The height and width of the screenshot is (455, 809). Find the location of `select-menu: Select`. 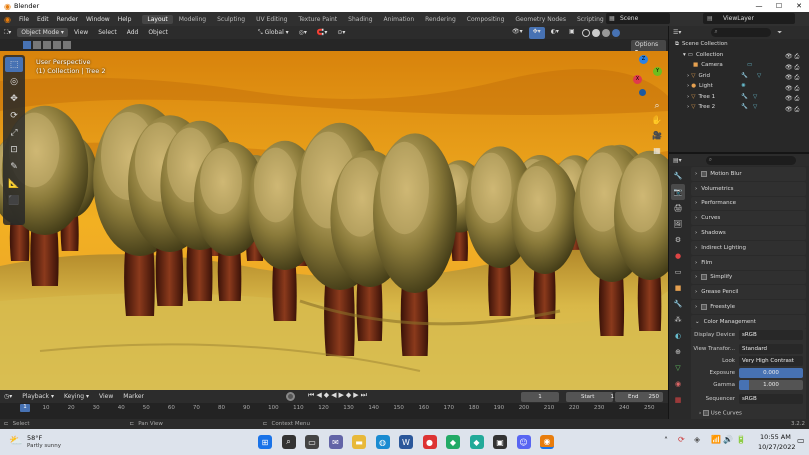

select-menu: Select is located at coordinates (107, 32).